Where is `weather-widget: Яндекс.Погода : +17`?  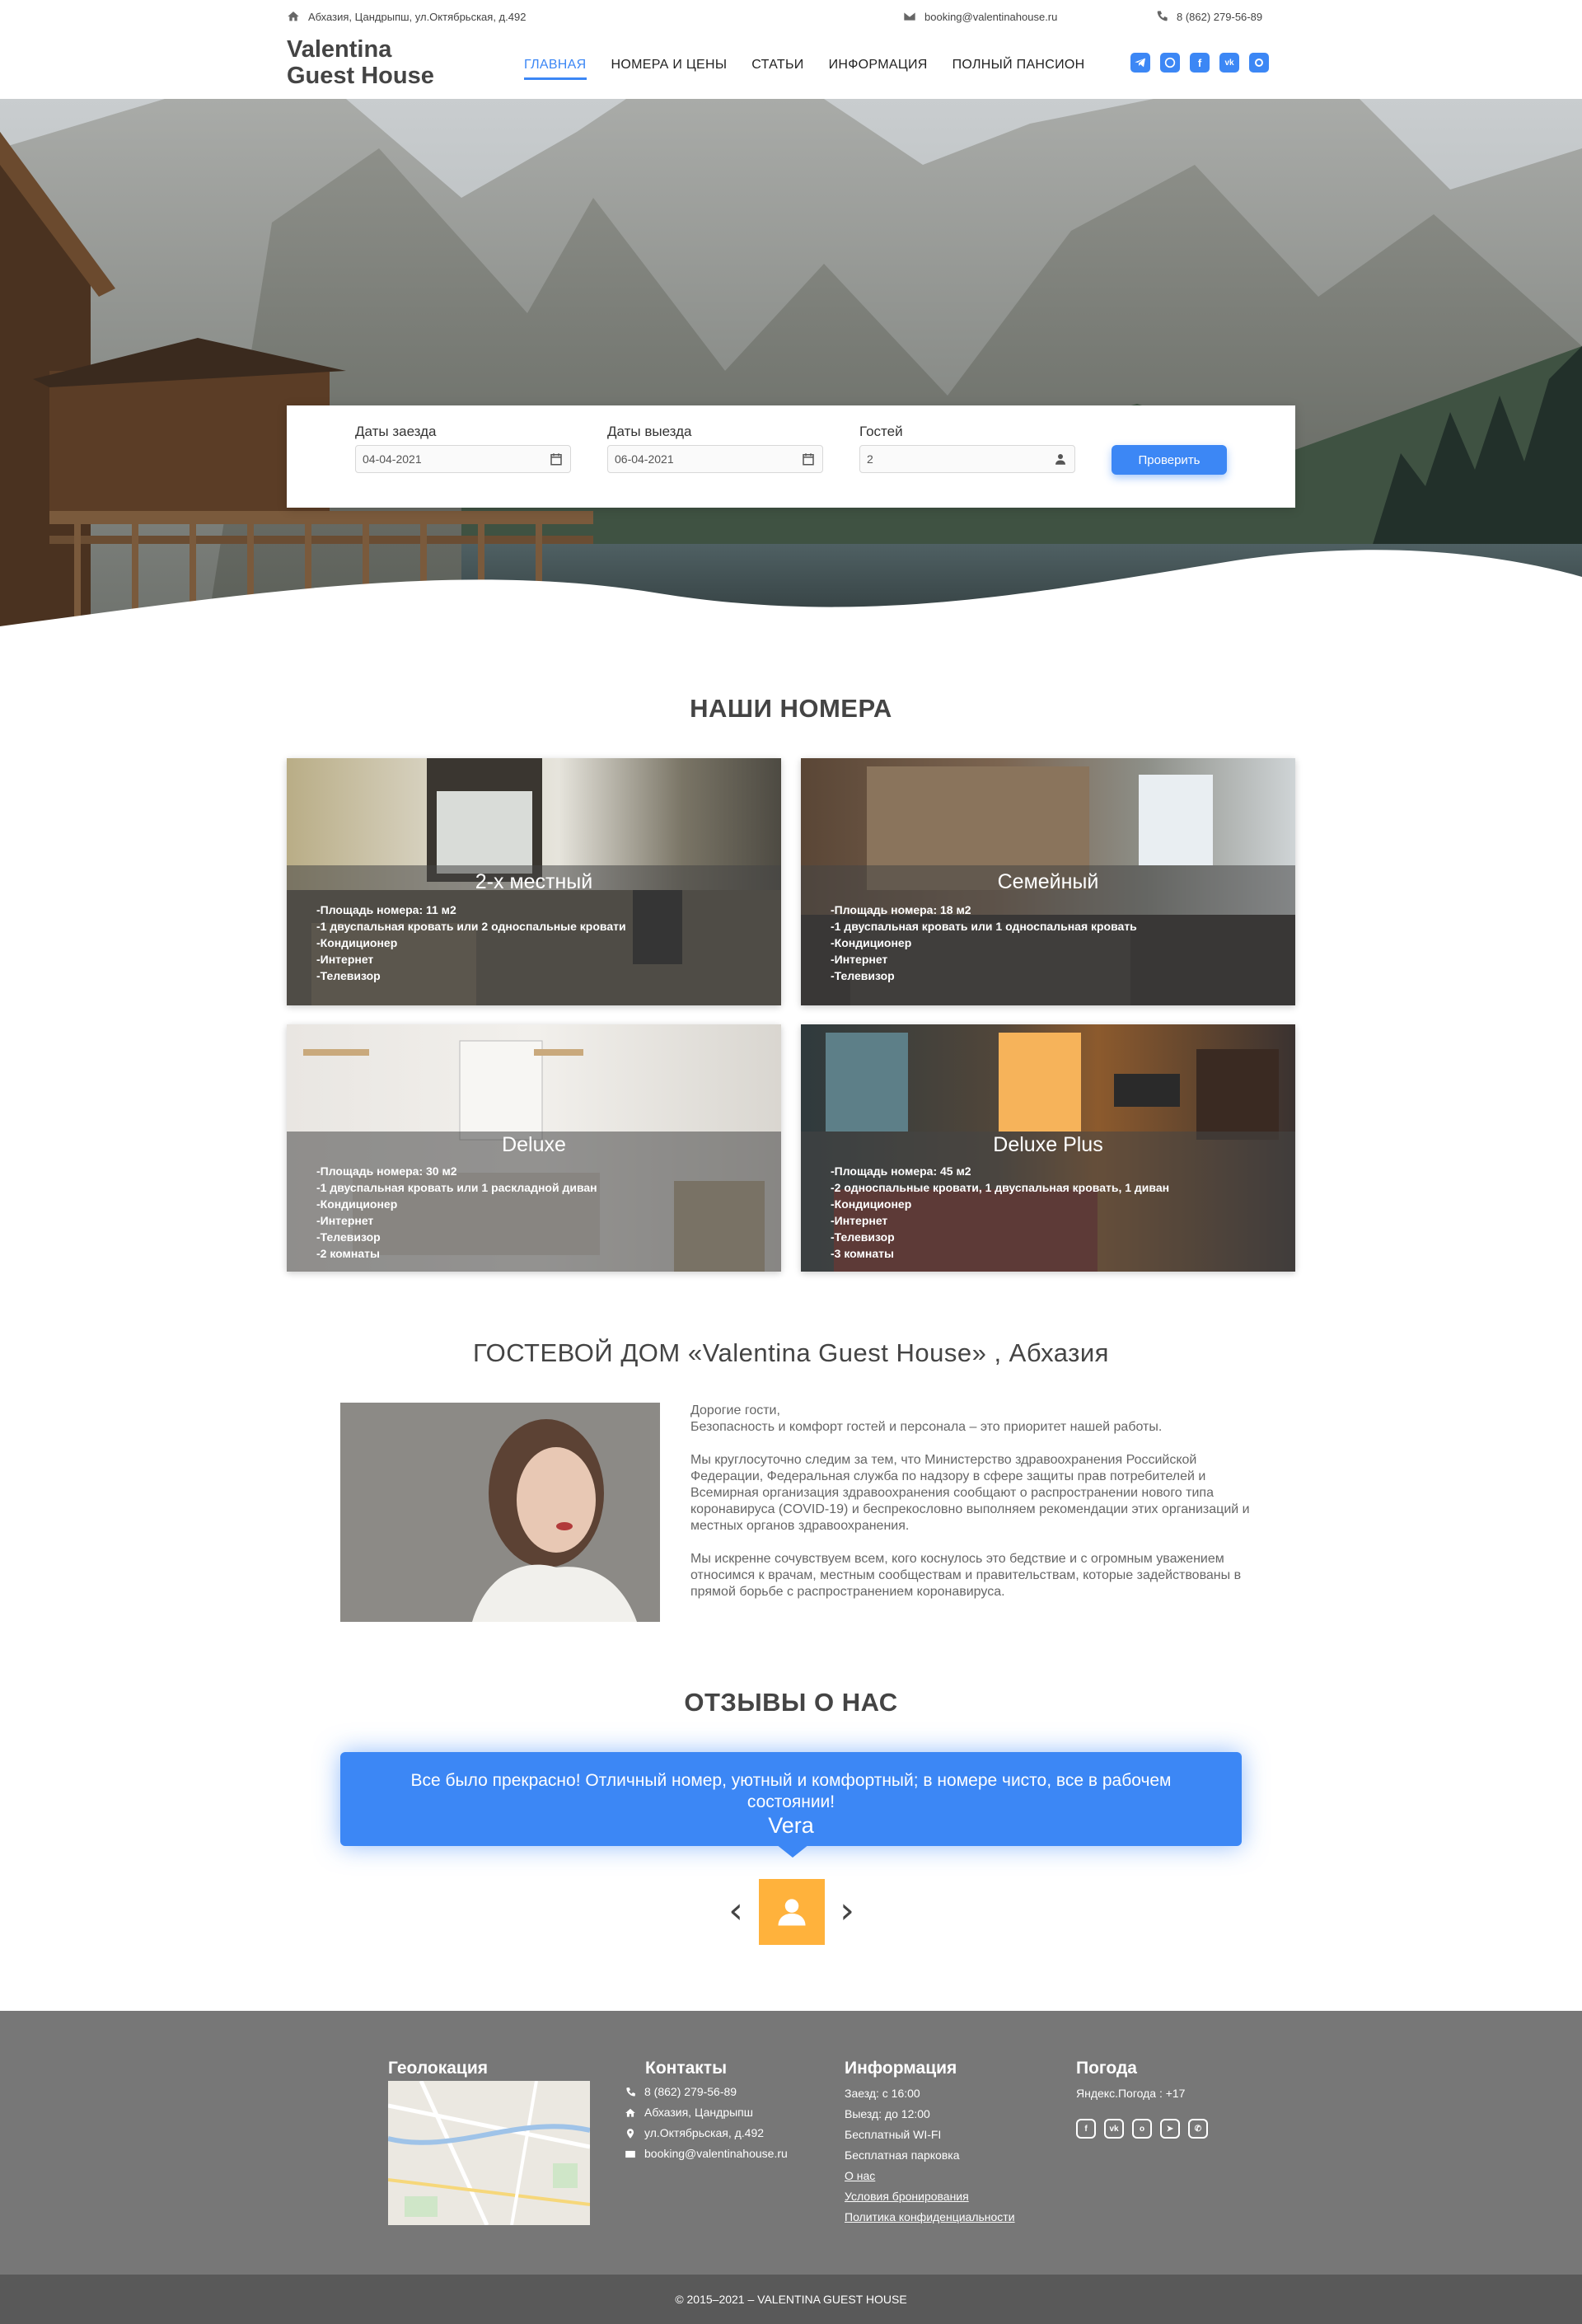
weather-widget: Яндекс.Погода : +17 is located at coordinates (1142, 2093).